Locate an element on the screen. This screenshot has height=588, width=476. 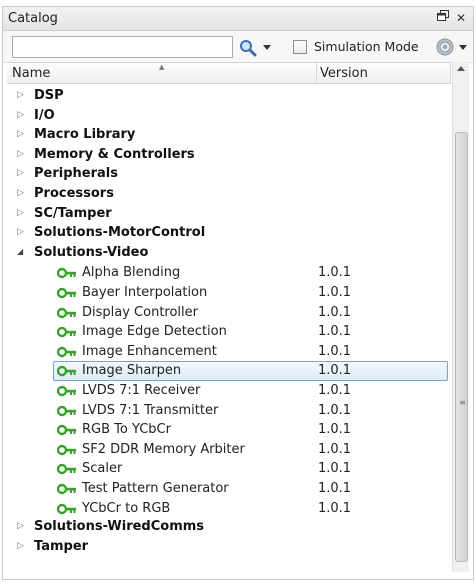
tree-category-row: ▷ Solutions-MotorControl is located at coordinates (229, 233).